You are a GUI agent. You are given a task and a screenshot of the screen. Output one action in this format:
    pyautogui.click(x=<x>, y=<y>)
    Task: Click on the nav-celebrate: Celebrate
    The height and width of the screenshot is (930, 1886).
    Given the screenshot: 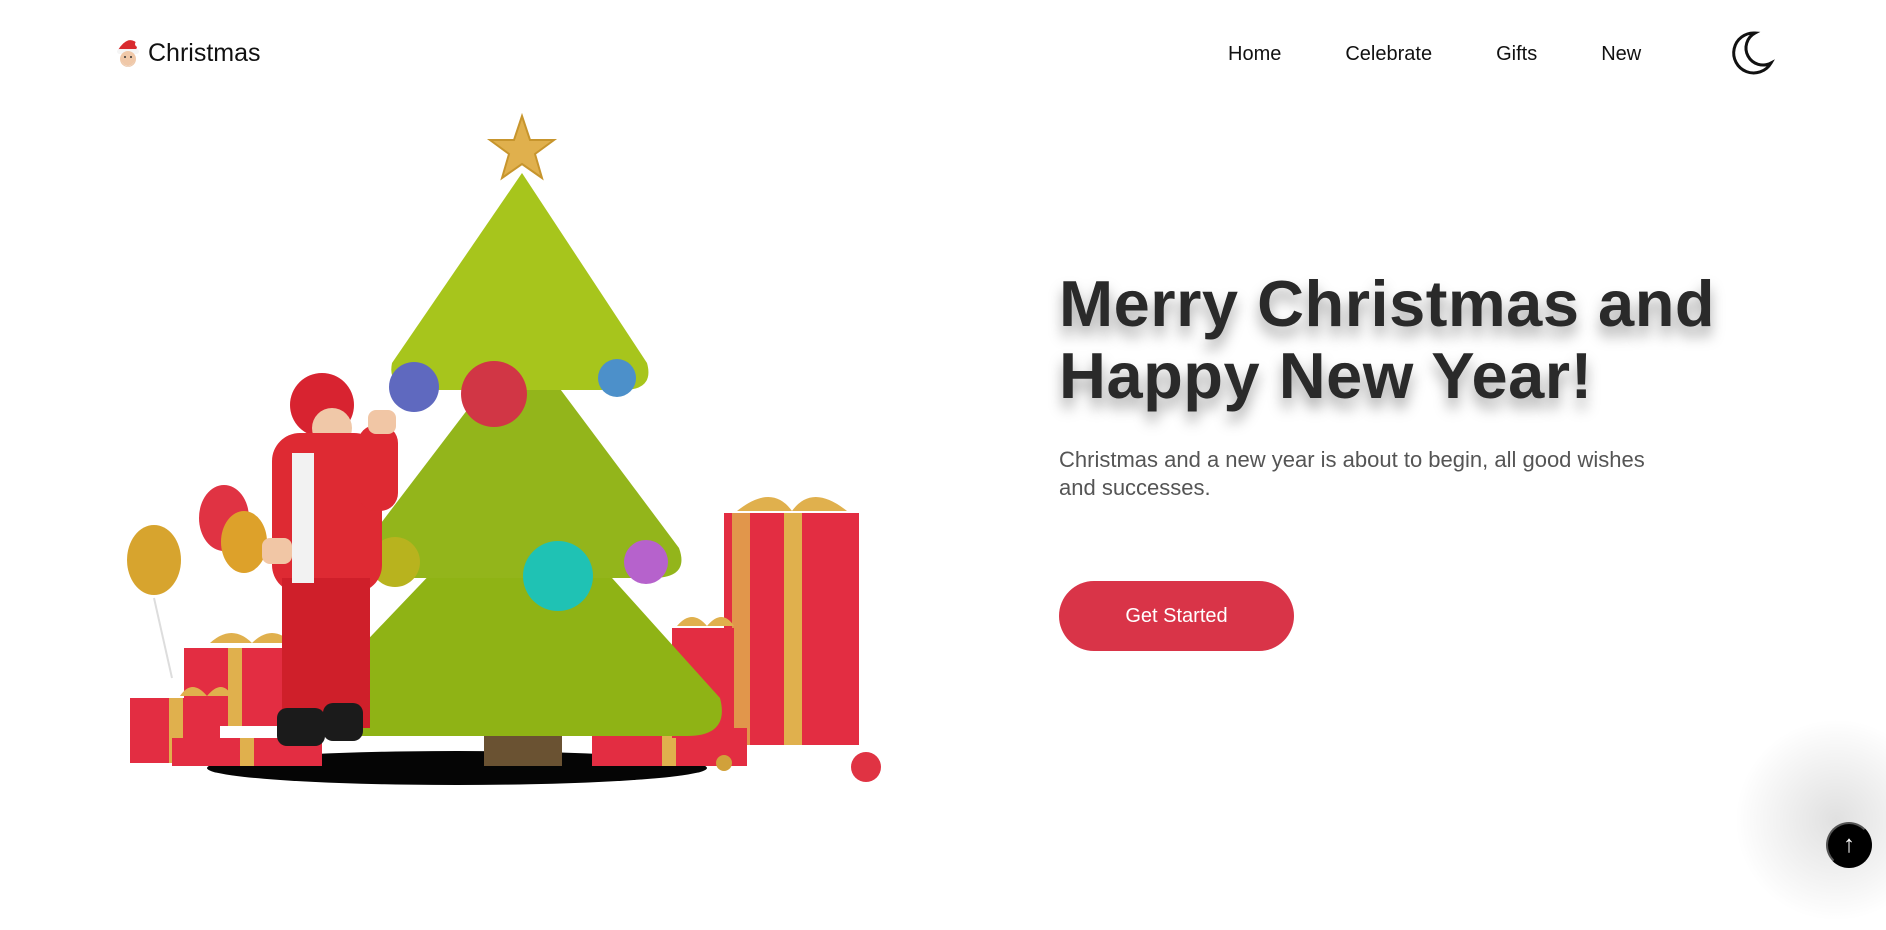 What is the action you would take?
    pyautogui.click(x=1388, y=54)
    